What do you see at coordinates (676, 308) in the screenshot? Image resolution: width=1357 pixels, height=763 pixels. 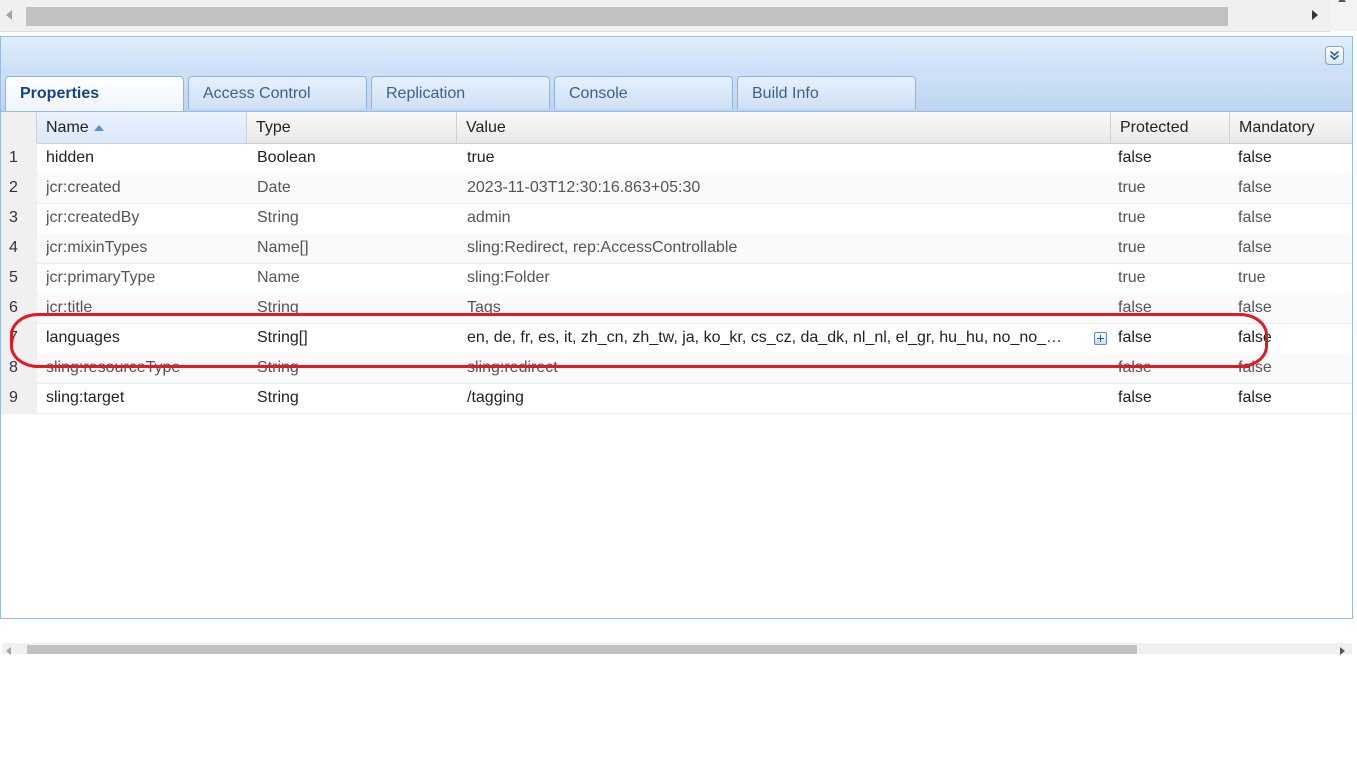 I see `table-row: 6 jcr:title String Tags false false` at bounding box center [676, 308].